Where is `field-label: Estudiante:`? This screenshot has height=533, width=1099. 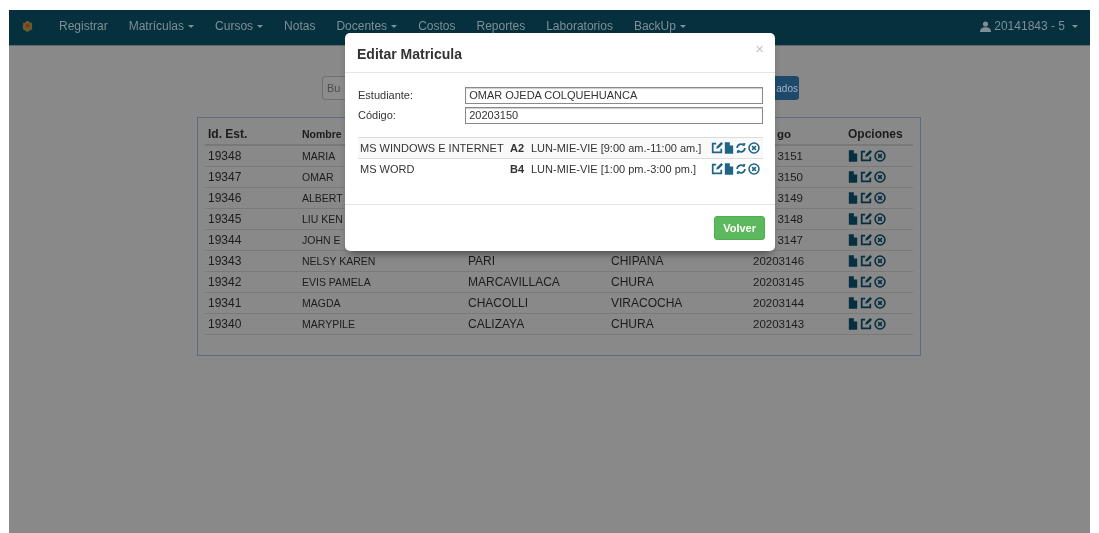
field-label: Estudiante: is located at coordinates (386, 95).